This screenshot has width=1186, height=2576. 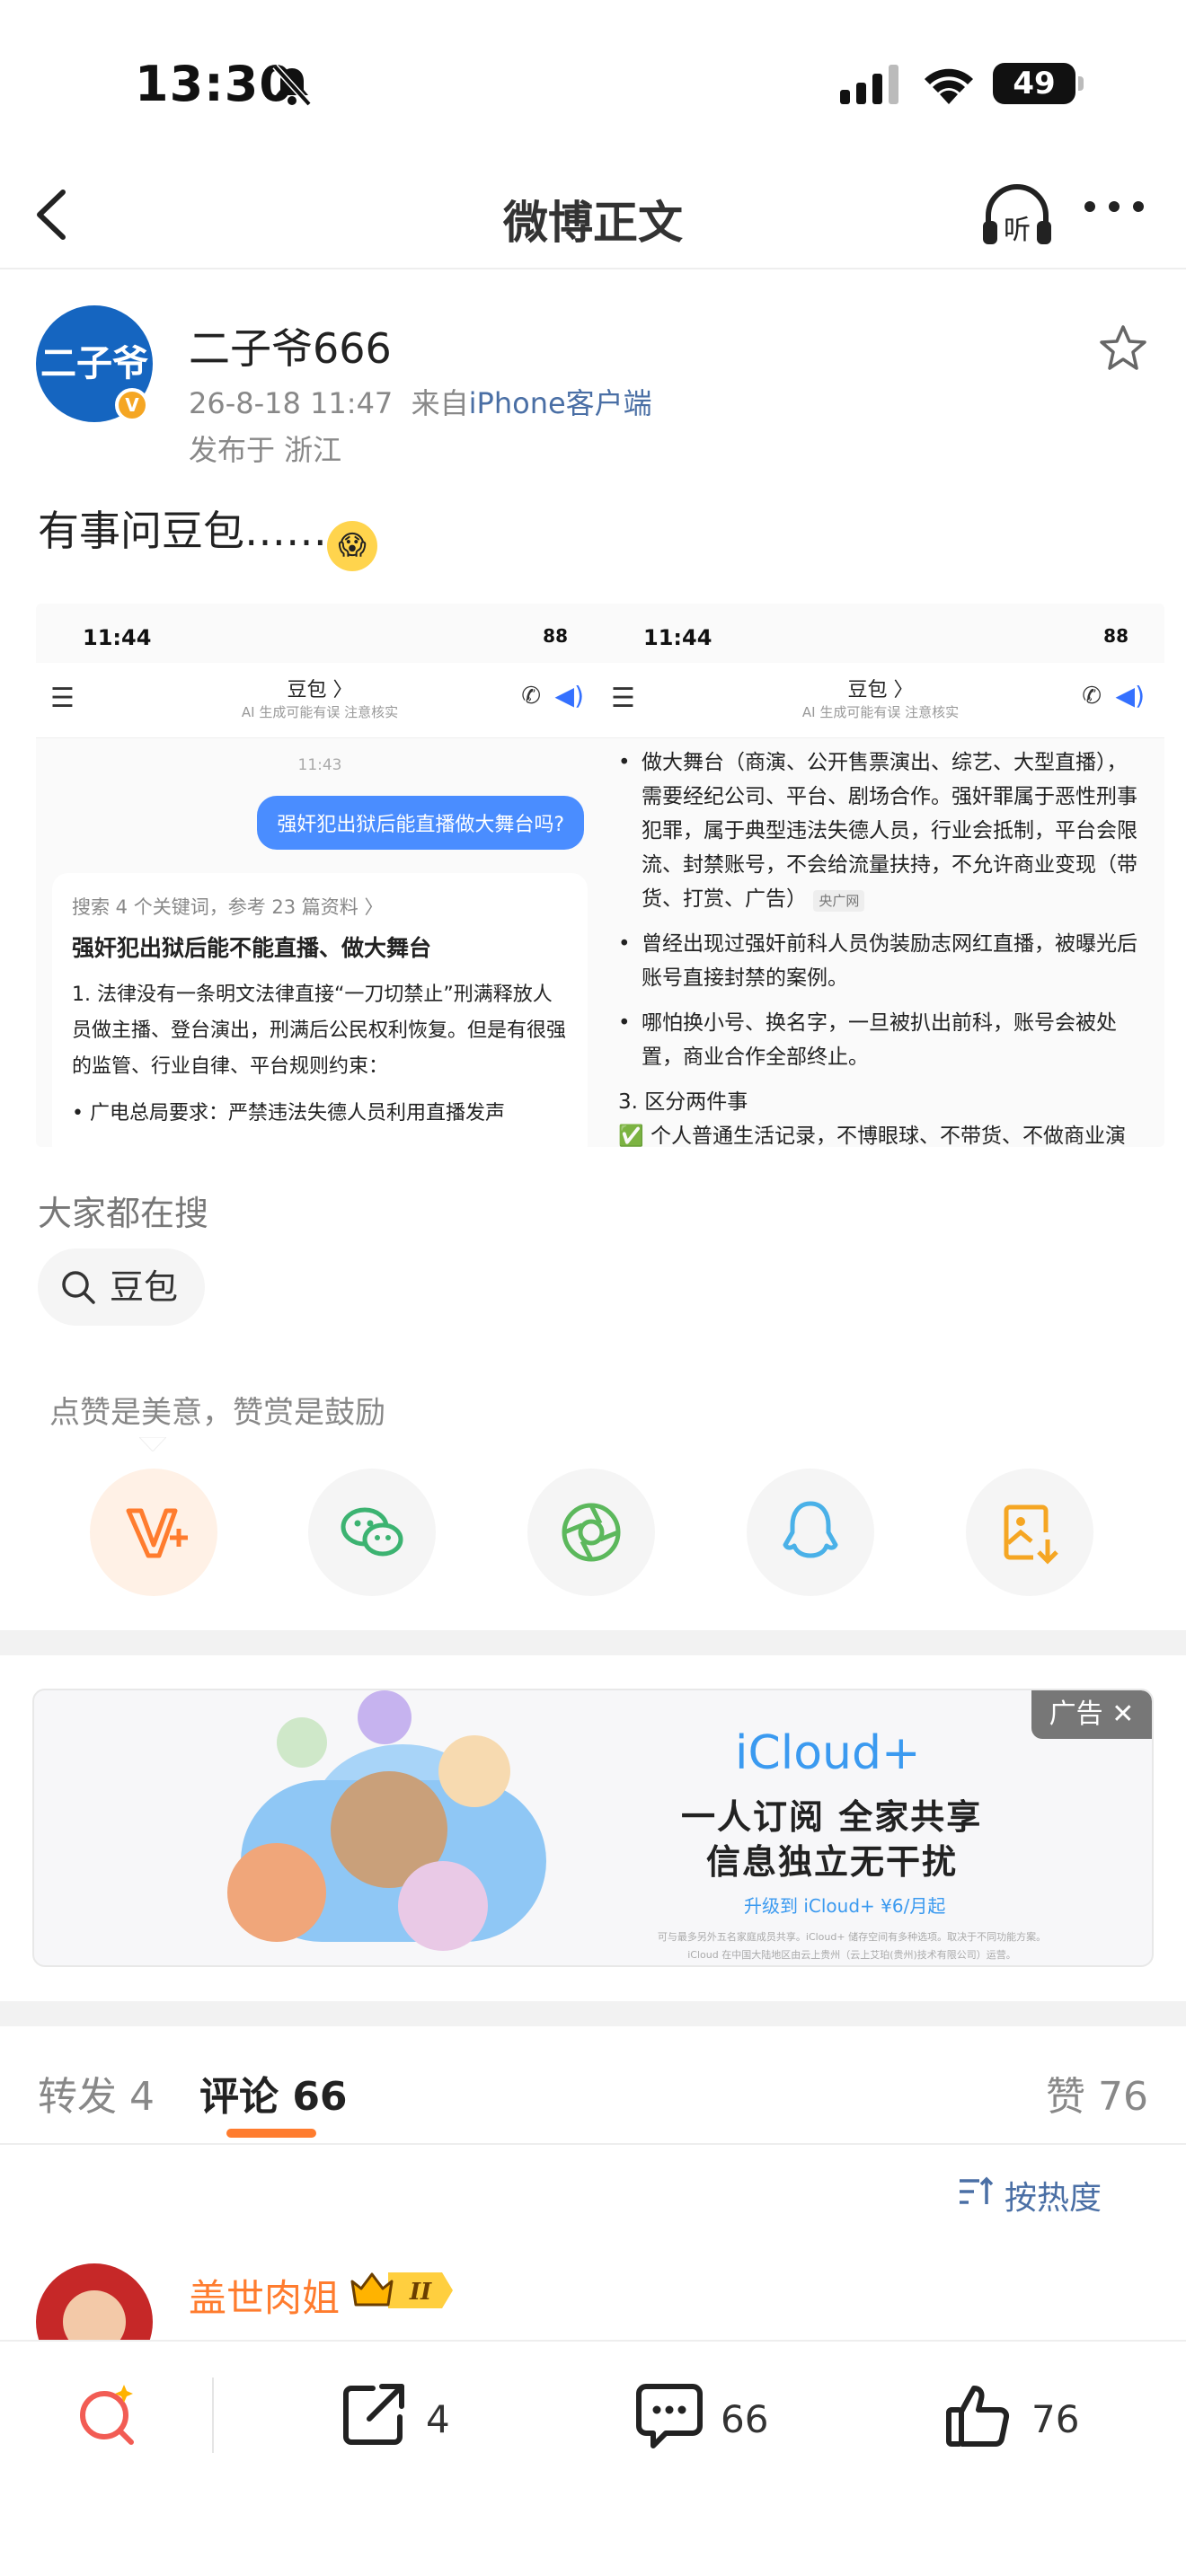 I want to click on vip-level: II, so click(x=420, y=2292).